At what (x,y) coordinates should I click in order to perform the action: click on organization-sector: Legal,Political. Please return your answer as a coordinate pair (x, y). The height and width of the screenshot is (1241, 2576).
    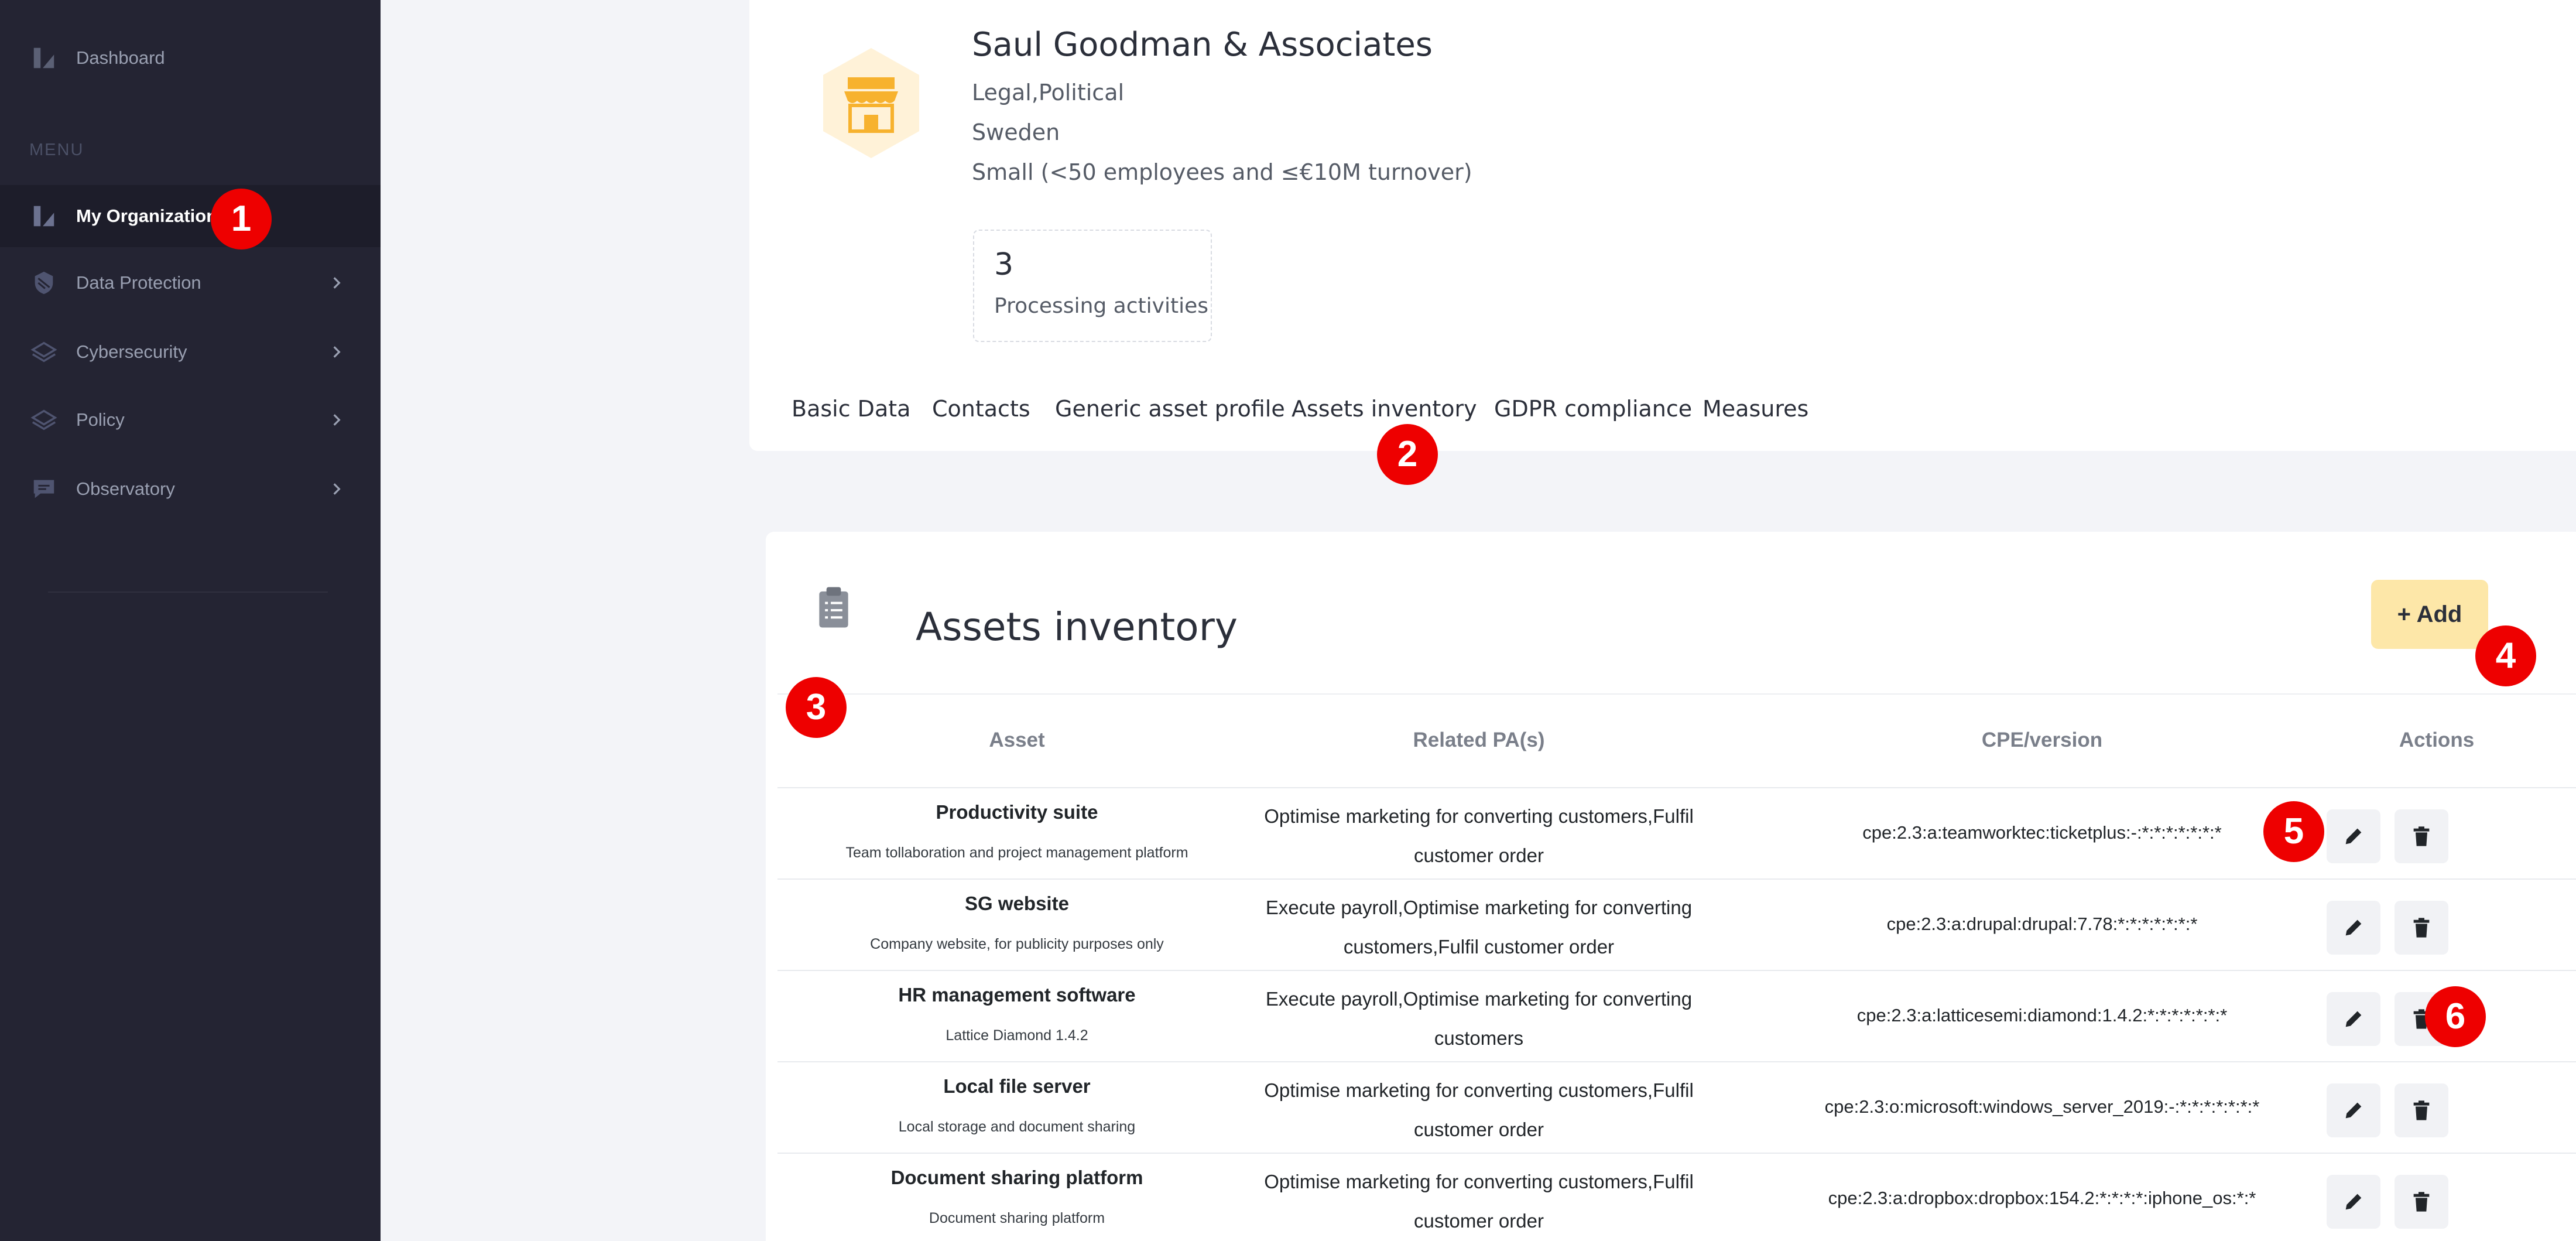
    Looking at the image, I should click on (1048, 92).